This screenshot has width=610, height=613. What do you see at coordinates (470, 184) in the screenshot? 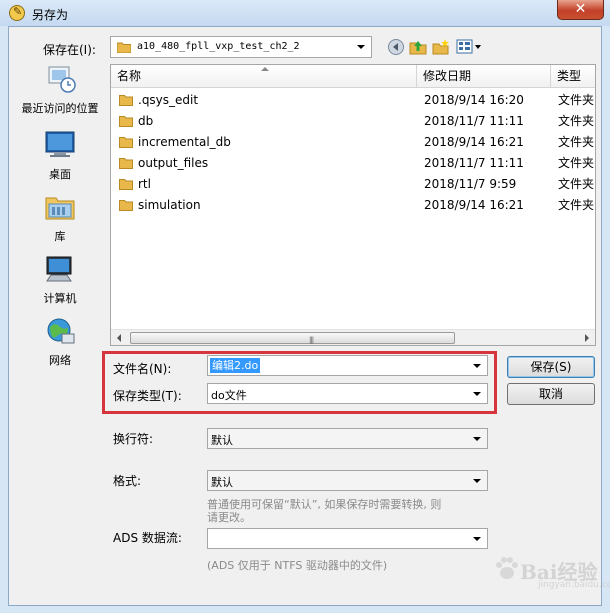
I see `file-date: 2018/11/7 9:59` at bounding box center [470, 184].